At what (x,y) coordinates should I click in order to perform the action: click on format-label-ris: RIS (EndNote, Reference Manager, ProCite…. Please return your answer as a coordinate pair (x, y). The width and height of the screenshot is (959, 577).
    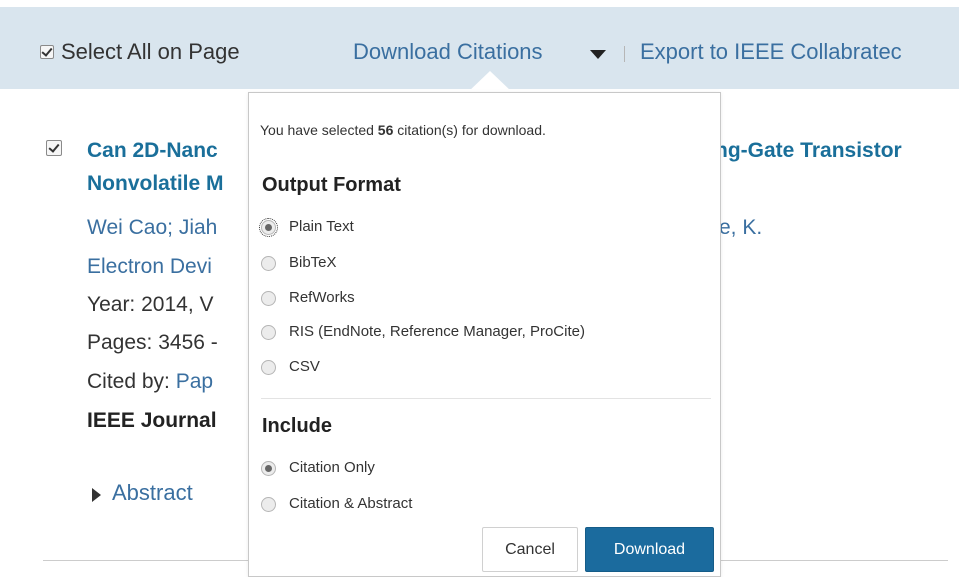
    Looking at the image, I should click on (437, 331).